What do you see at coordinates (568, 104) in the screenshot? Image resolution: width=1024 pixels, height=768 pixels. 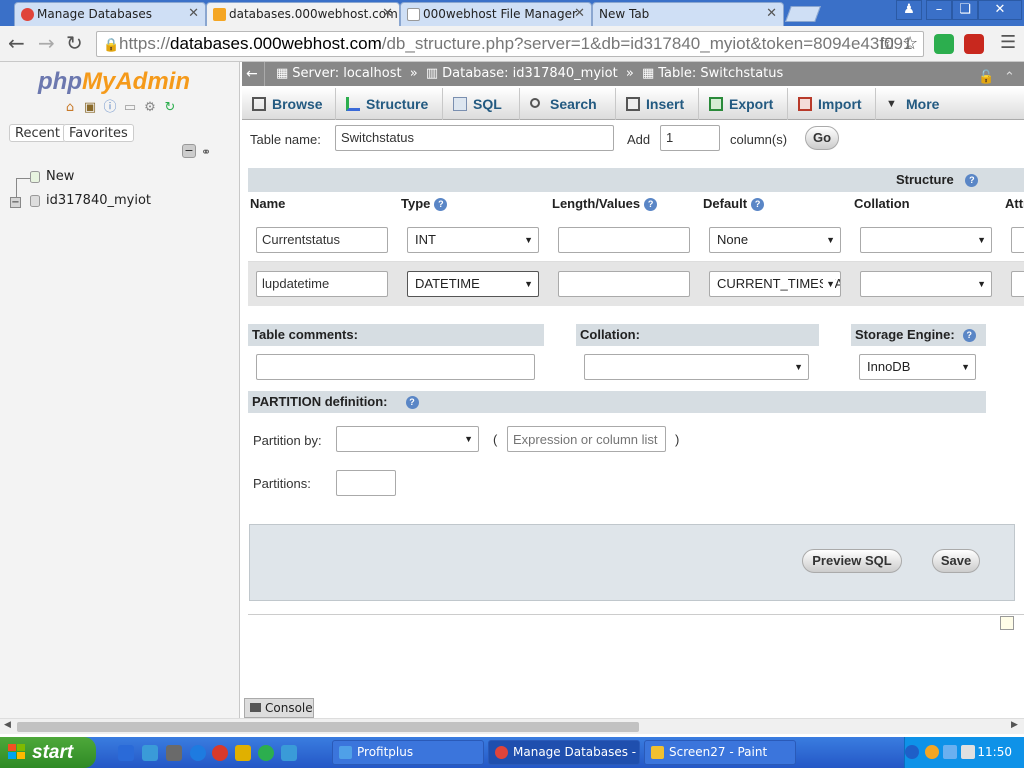 I see `tab-search: Search` at bounding box center [568, 104].